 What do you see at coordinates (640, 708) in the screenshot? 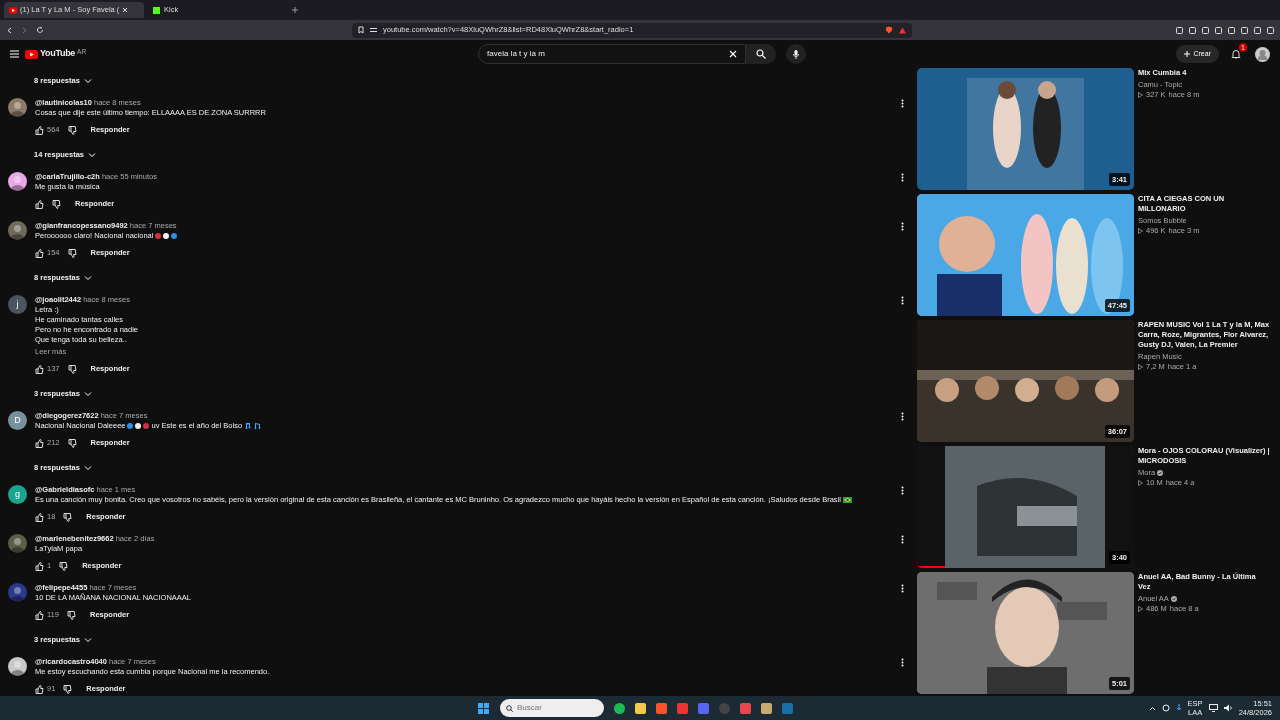
I see `taskbar-folder-icon` at bounding box center [640, 708].